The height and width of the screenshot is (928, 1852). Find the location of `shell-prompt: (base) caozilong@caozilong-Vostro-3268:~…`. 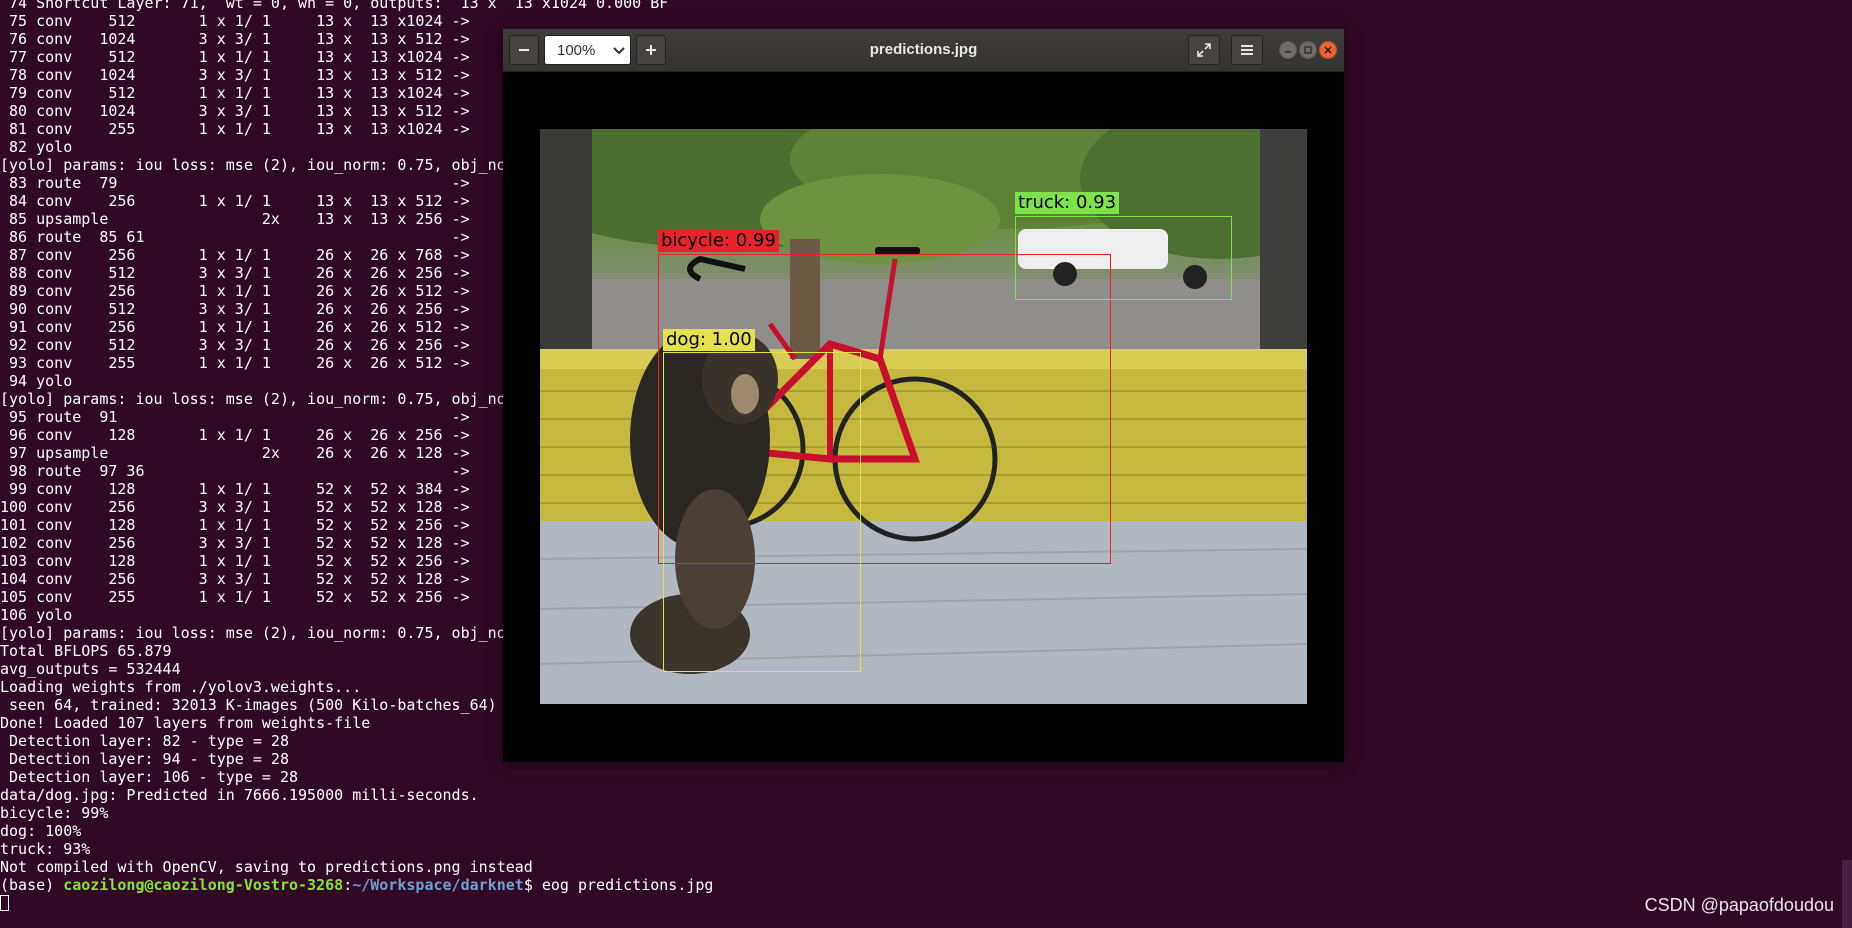

shell-prompt: (base) caozilong@caozilong-Vostro-3268:~… is located at coordinates (356, 885).